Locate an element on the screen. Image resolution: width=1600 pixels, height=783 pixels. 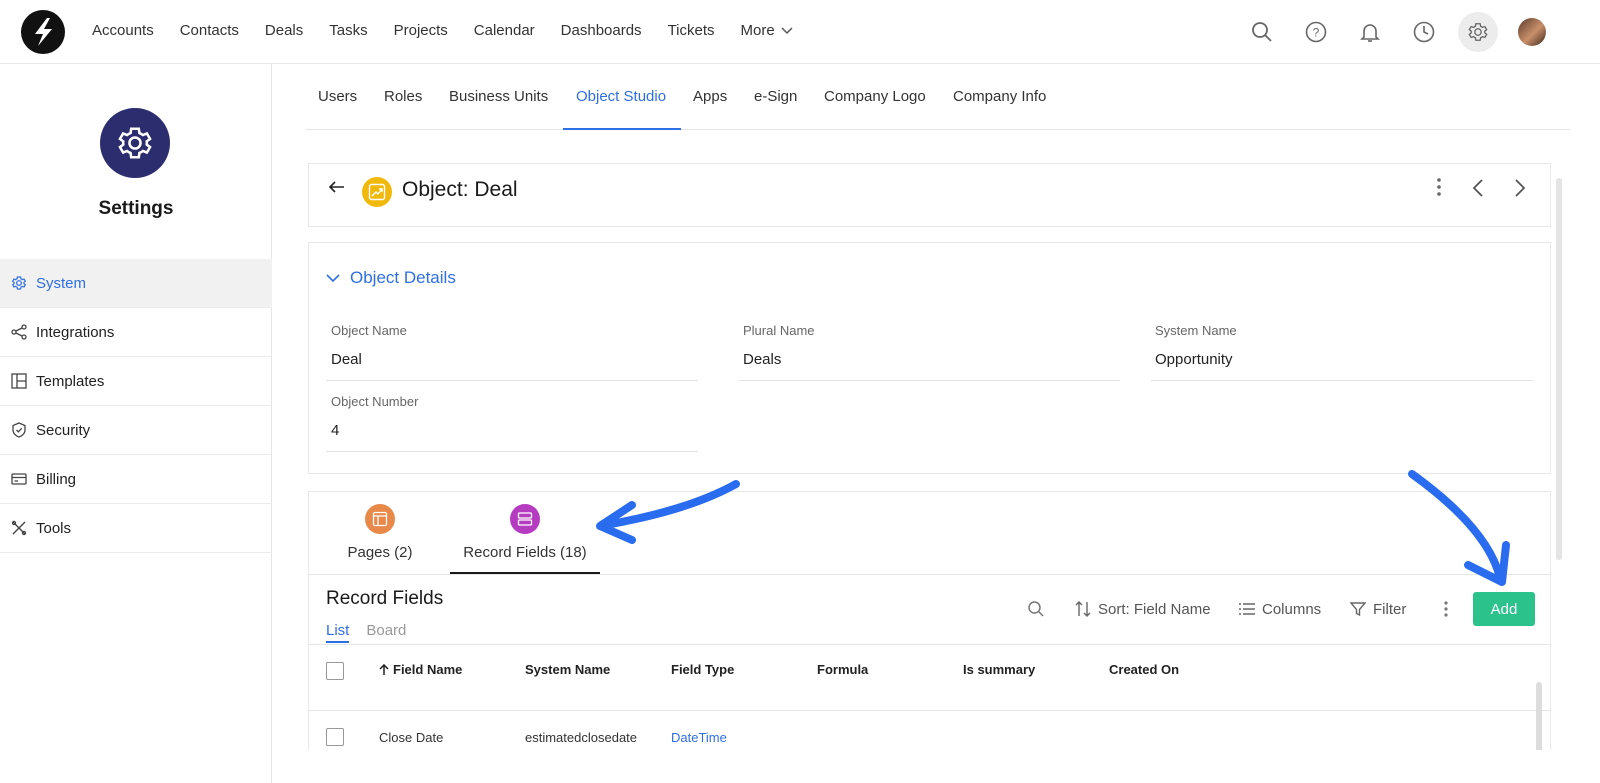
tab-e-sign: e-Sign is located at coordinates (775, 96).